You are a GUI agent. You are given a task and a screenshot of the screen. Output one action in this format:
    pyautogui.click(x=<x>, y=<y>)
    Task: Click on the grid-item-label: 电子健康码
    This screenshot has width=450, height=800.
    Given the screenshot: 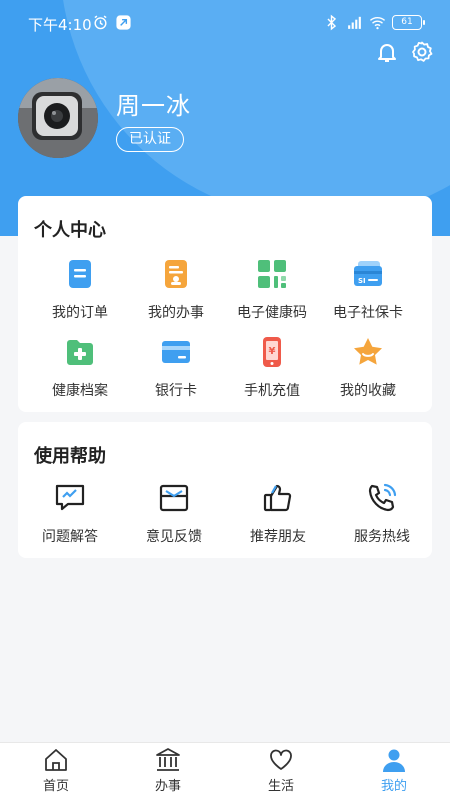 What is the action you would take?
    pyautogui.click(x=272, y=313)
    